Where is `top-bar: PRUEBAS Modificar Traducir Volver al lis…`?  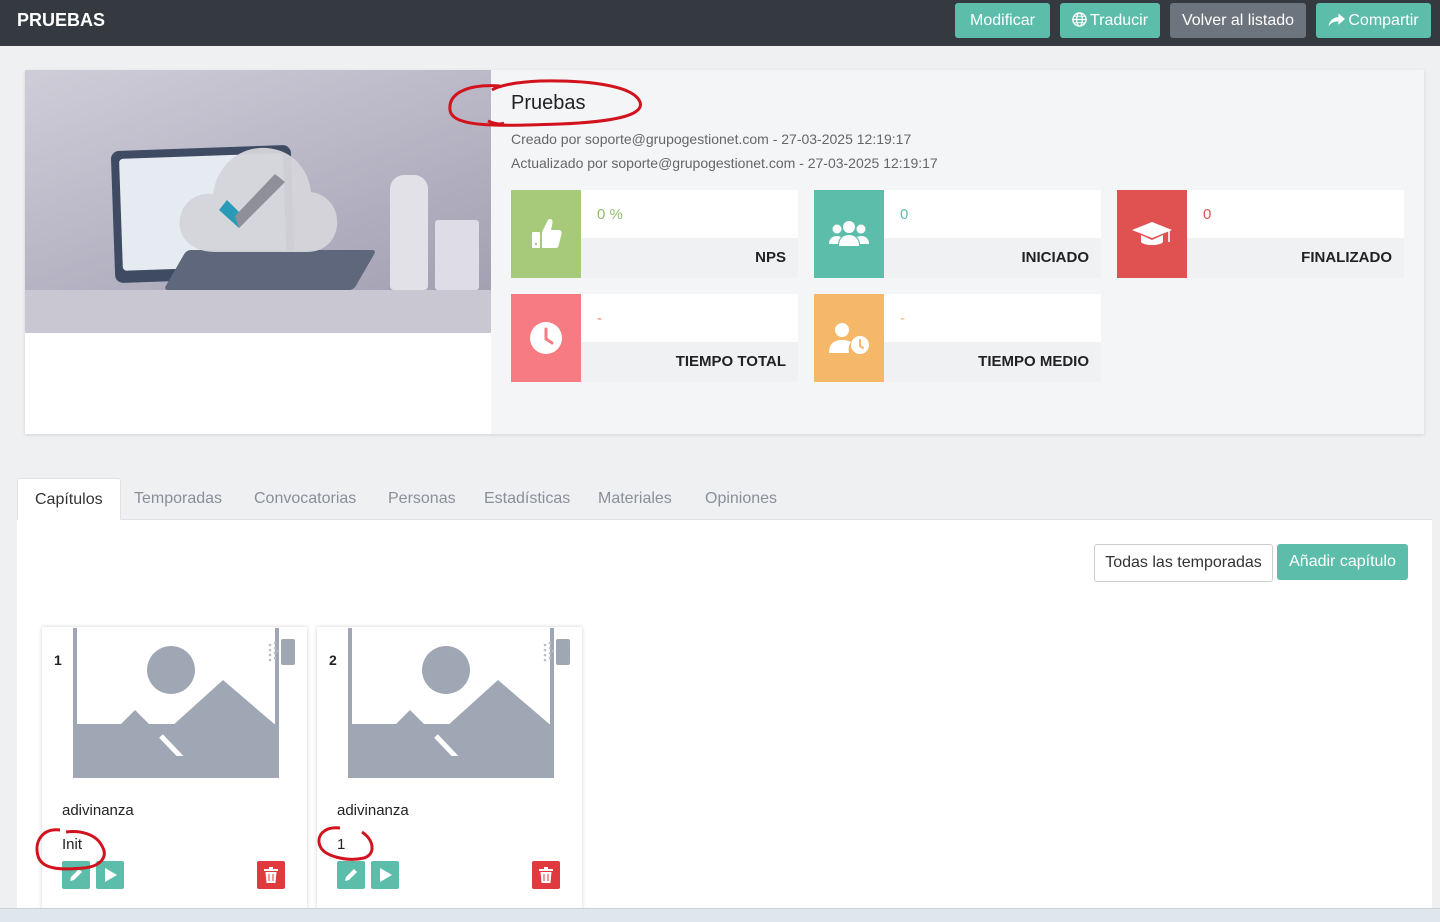
top-bar: PRUEBAS Modificar Traducir Volver al lis… is located at coordinates (720, 23).